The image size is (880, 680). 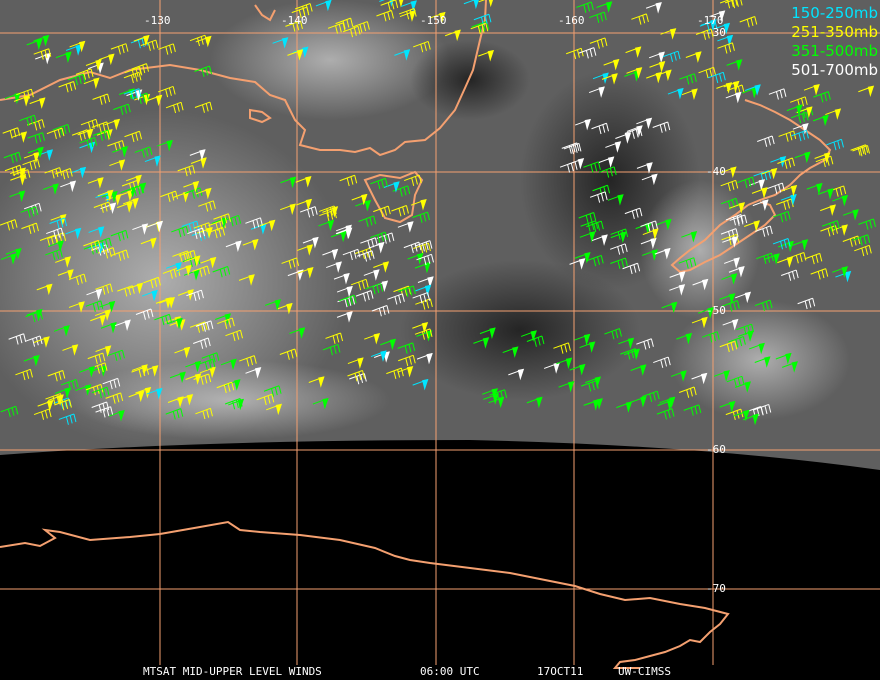 What do you see at coordinates (834, 13) in the screenshot?
I see `legend-entry-150-250: 150-250mb` at bounding box center [834, 13].